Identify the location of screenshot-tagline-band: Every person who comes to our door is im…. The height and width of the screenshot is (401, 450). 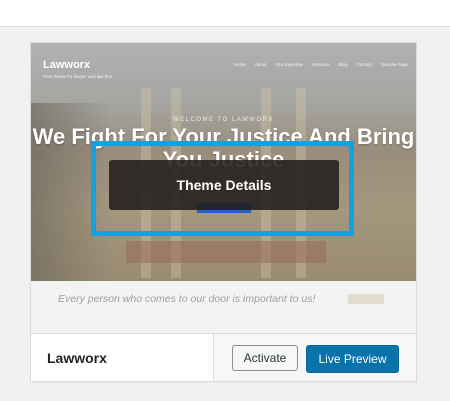
(223, 307).